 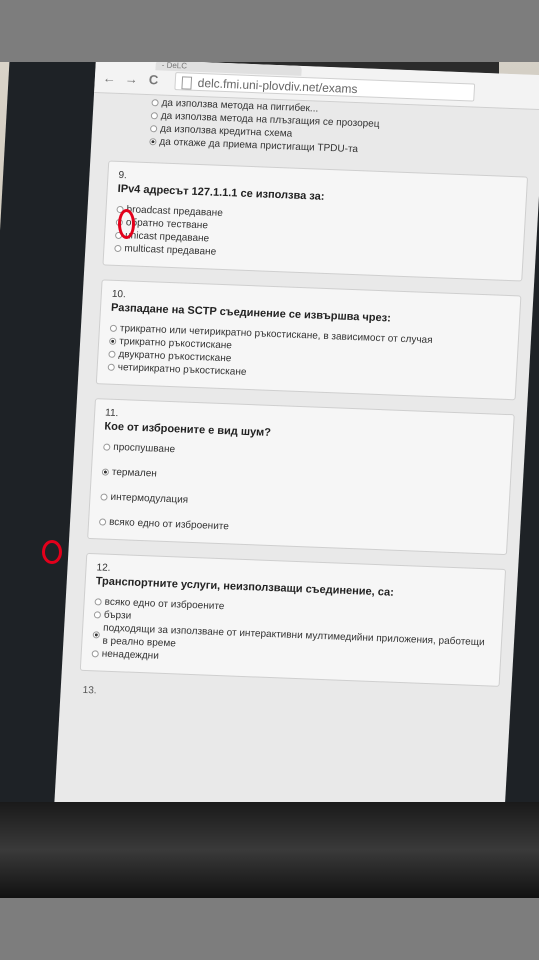 What do you see at coordinates (269, 850) in the screenshot?
I see `desk-foreground` at bounding box center [269, 850].